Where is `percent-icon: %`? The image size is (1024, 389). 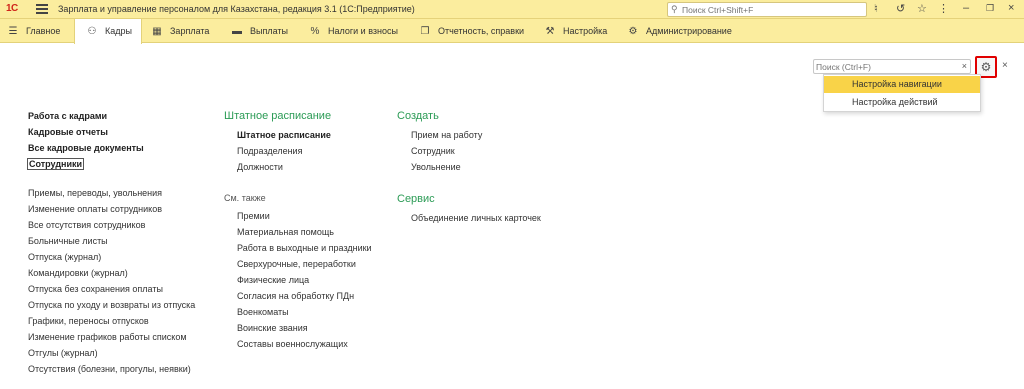 percent-icon: % is located at coordinates (315, 31).